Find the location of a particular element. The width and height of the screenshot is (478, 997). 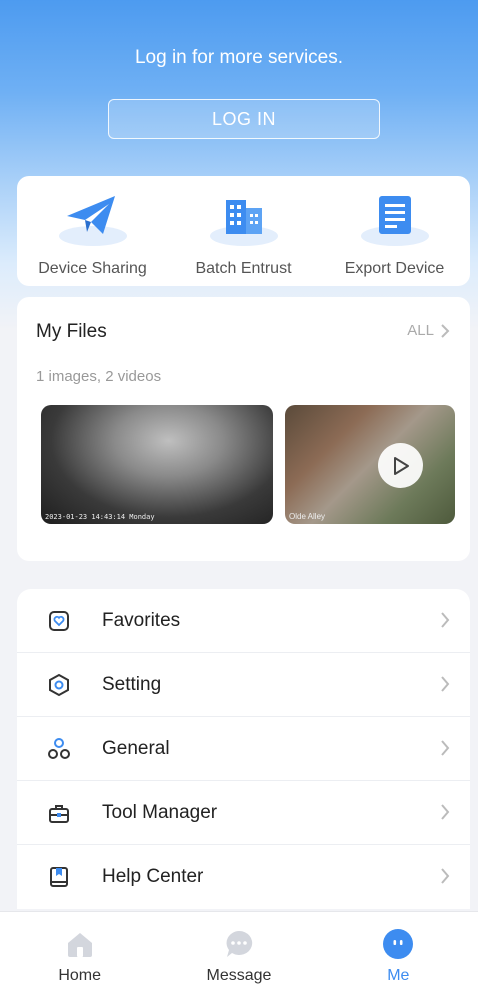

menu-item-favorites: Favorites is located at coordinates (243, 621).